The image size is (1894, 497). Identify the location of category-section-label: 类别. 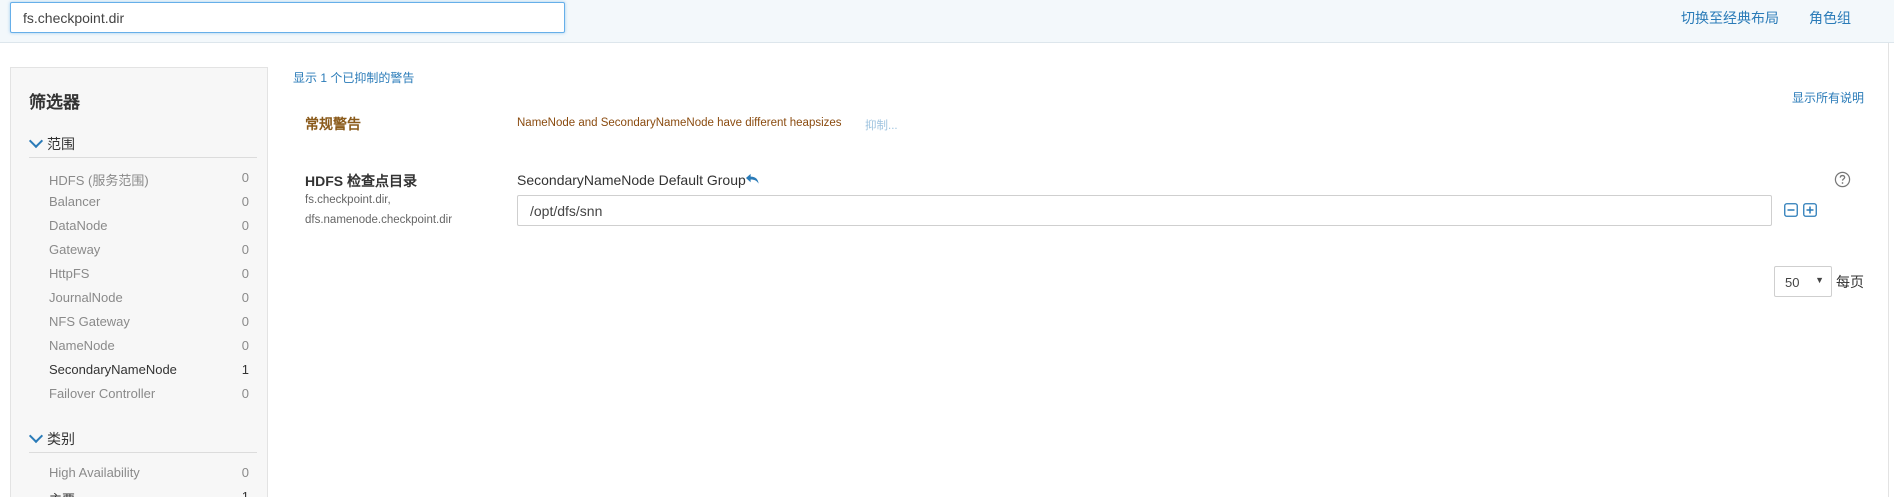
(61, 439).